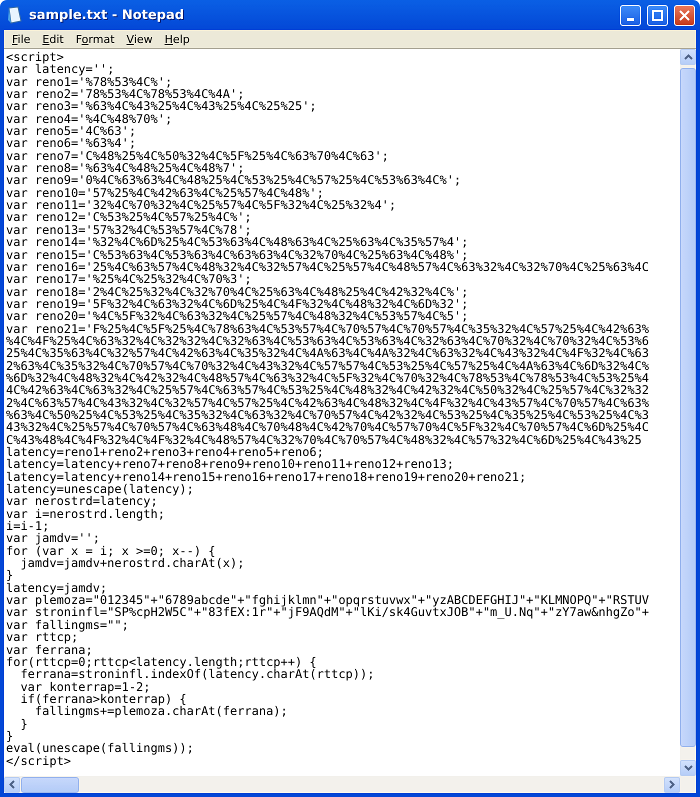  I want to click on code-line: <script>, so click(35, 57).